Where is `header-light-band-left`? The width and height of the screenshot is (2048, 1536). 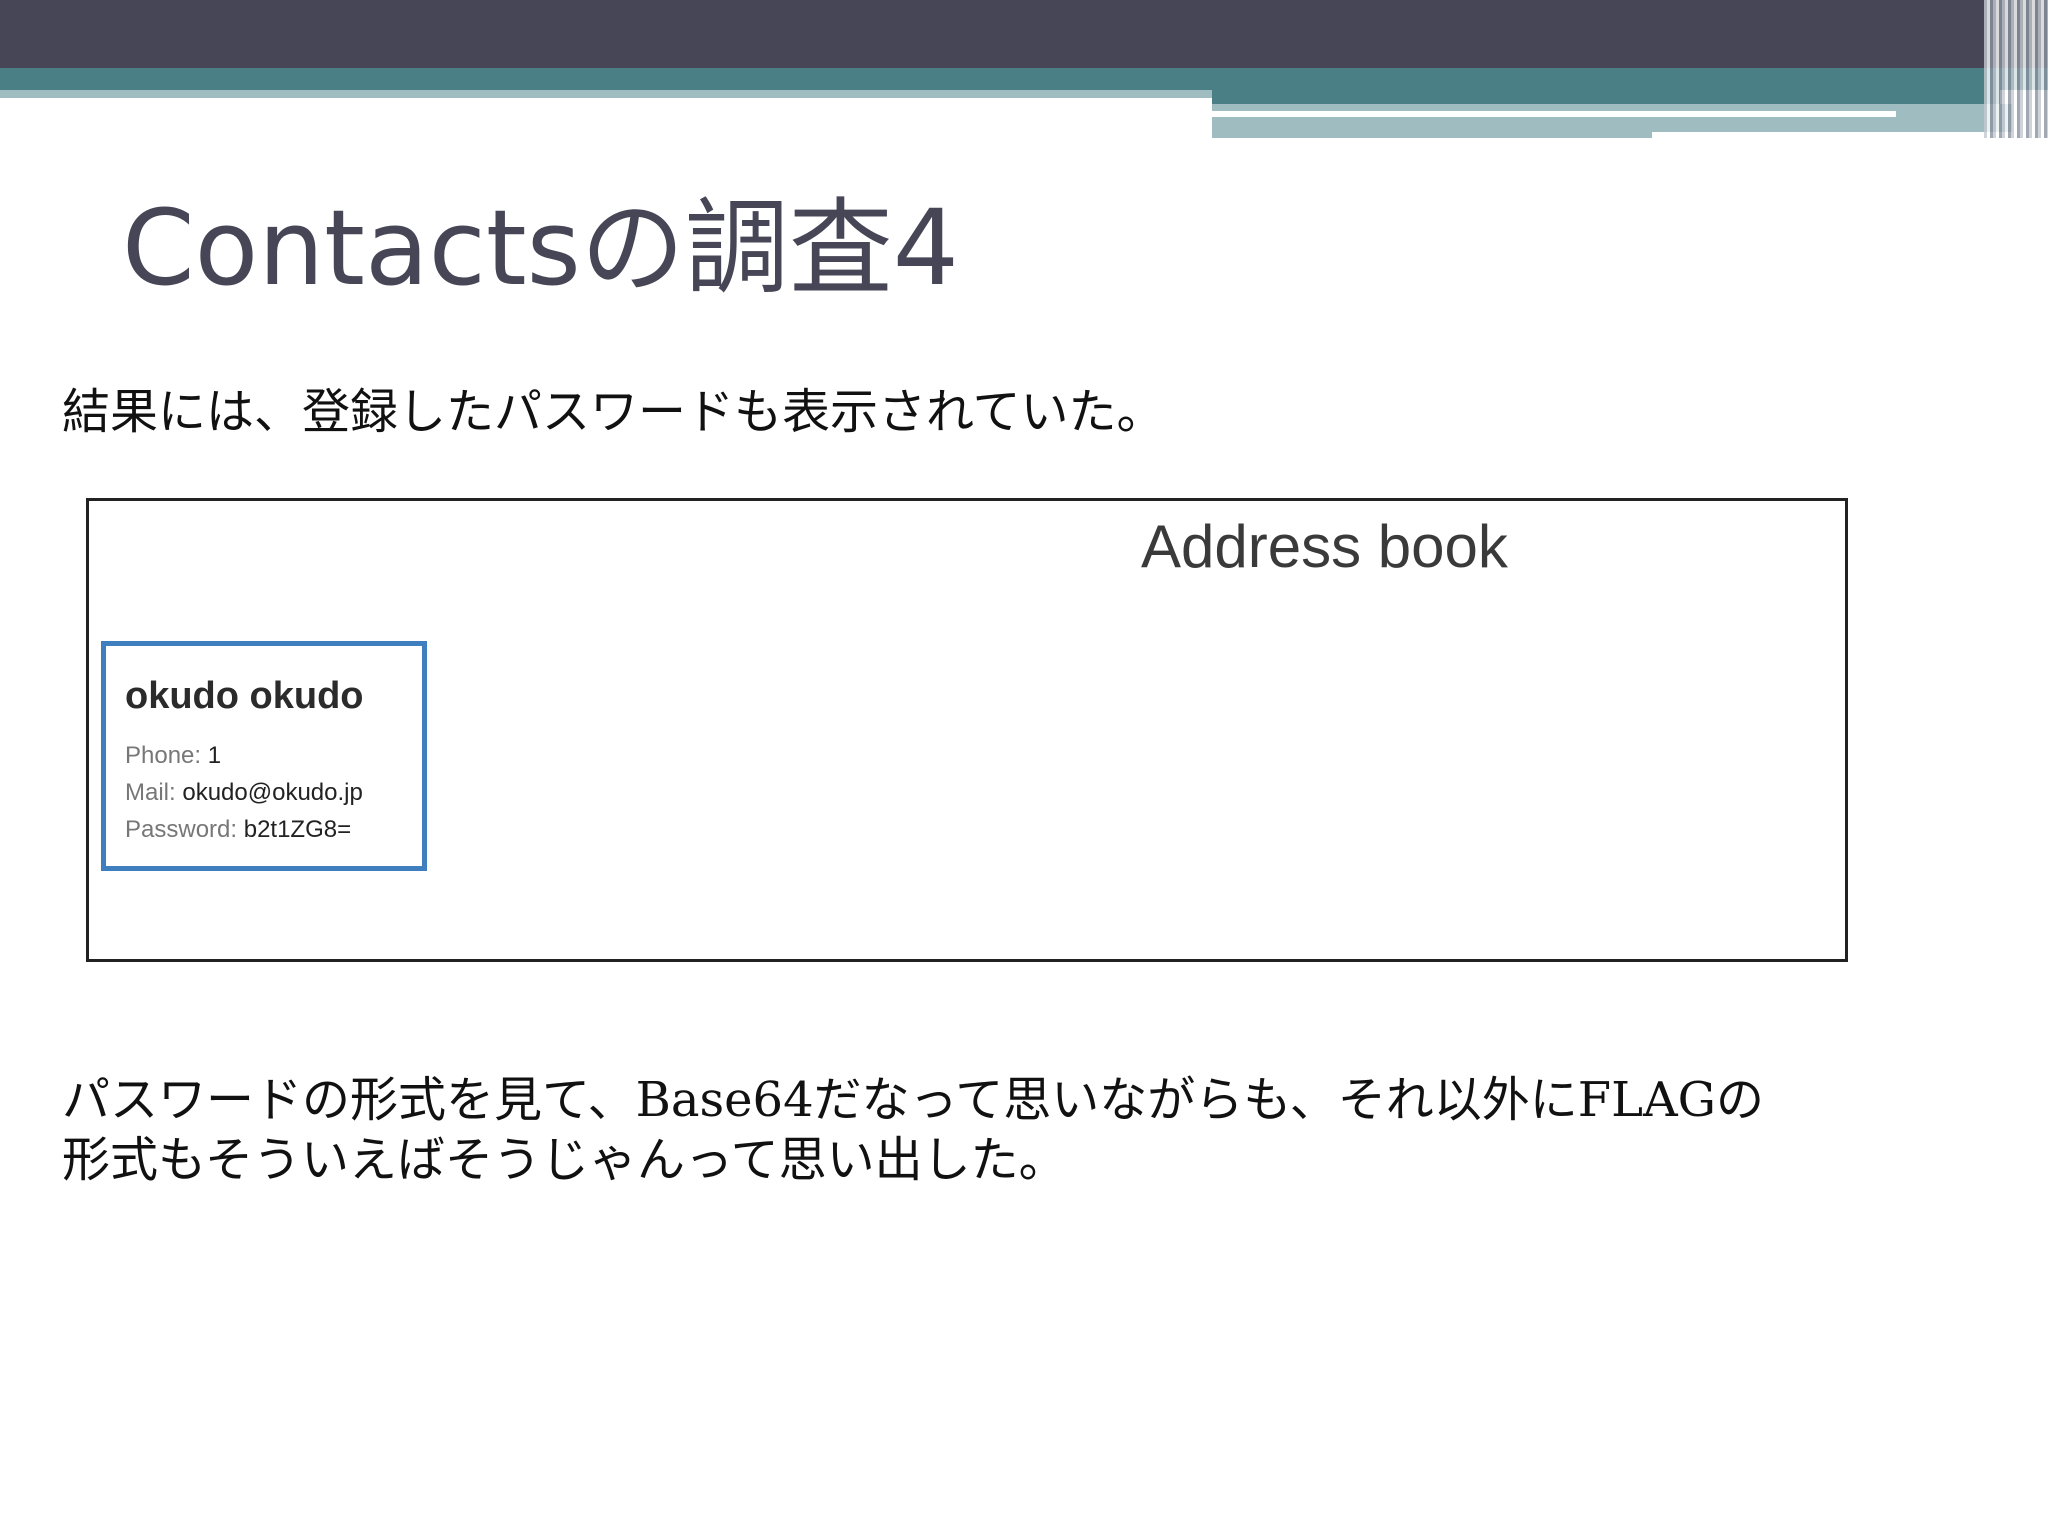 header-light-band-left is located at coordinates (606, 94).